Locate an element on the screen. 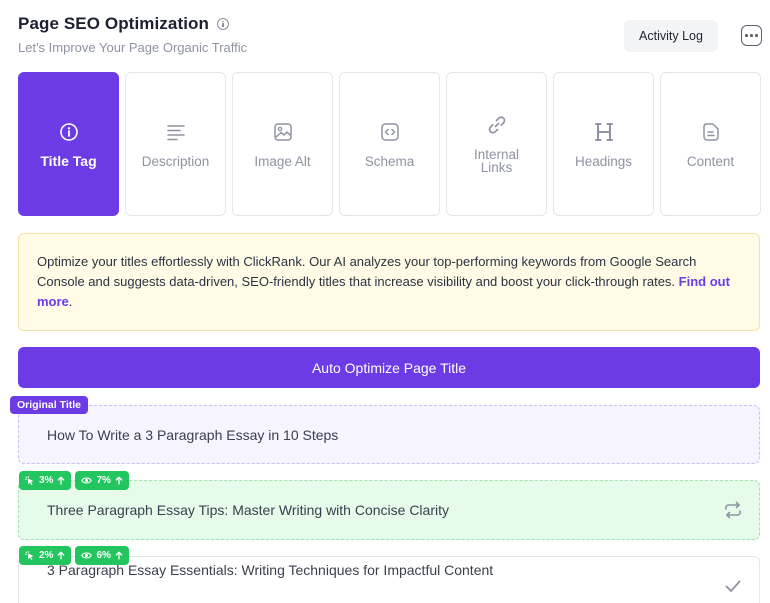 This screenshot has width=770, height=603. auto-optimize-button: Auto Optimize Page Title is located at coordinates (389, 367).